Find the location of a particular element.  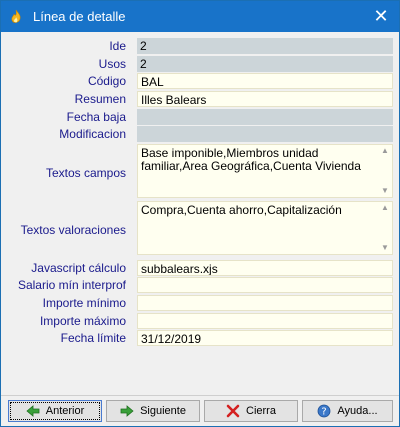

fecha-limite-field: 31/12/2019 is located at coordinates (265, 338).